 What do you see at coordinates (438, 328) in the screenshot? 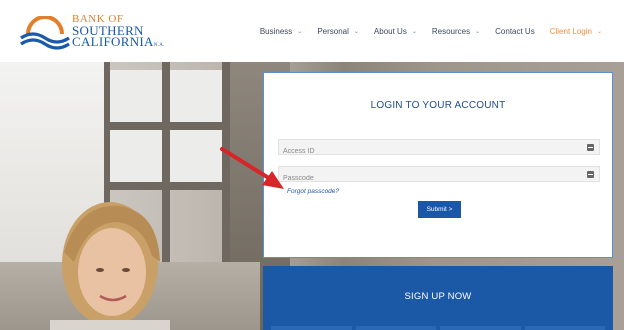
I see `signup-buttons-strip` at bounding box center [438, 328].